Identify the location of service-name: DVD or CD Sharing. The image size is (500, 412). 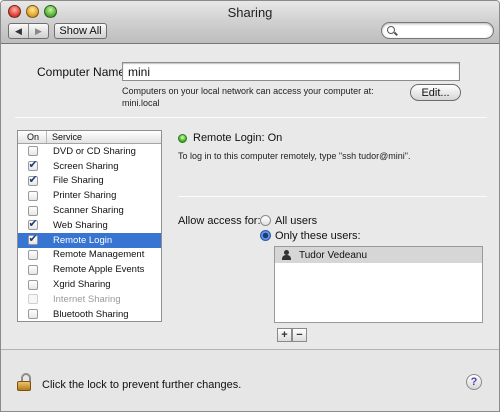
(94, 151).